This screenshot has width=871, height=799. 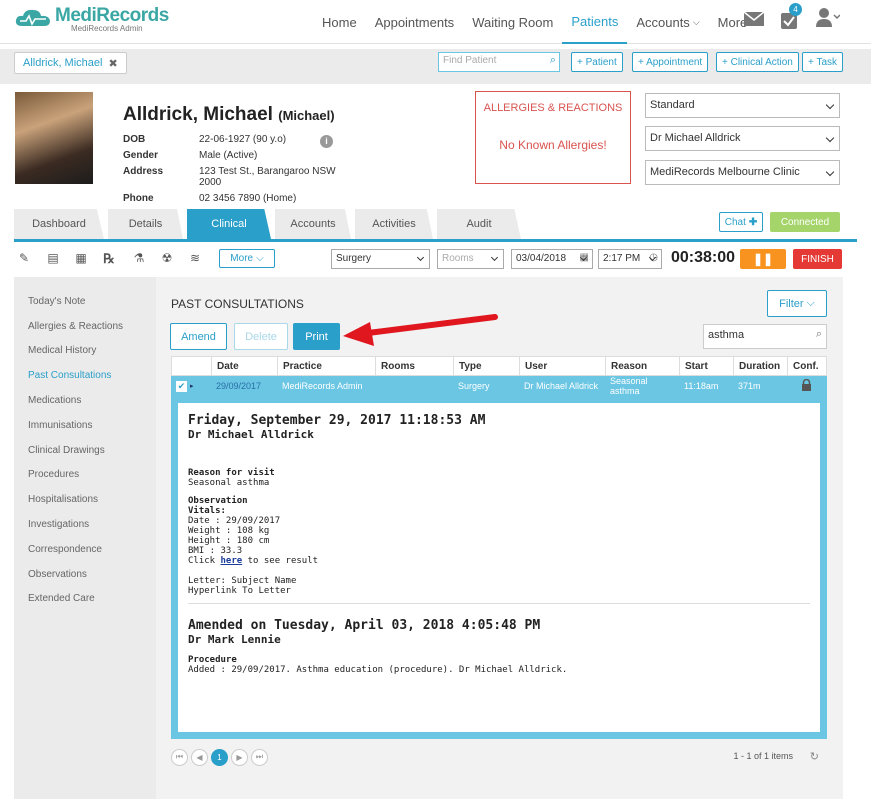 I want to click on nav-accounts: Accounts ⌵, so click(x=667, y=22).